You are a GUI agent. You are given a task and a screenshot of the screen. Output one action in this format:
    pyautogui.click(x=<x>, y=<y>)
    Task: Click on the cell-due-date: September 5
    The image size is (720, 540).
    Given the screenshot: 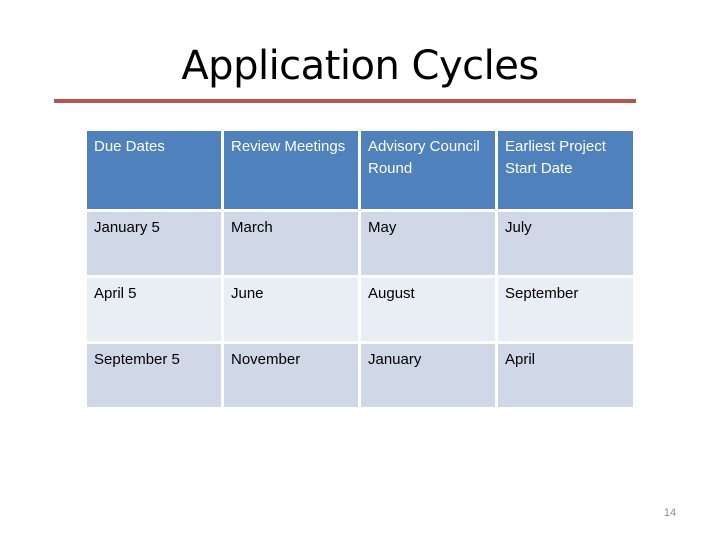 What is the action you would take?
    pyautogui.click(x=154, y=375)
    